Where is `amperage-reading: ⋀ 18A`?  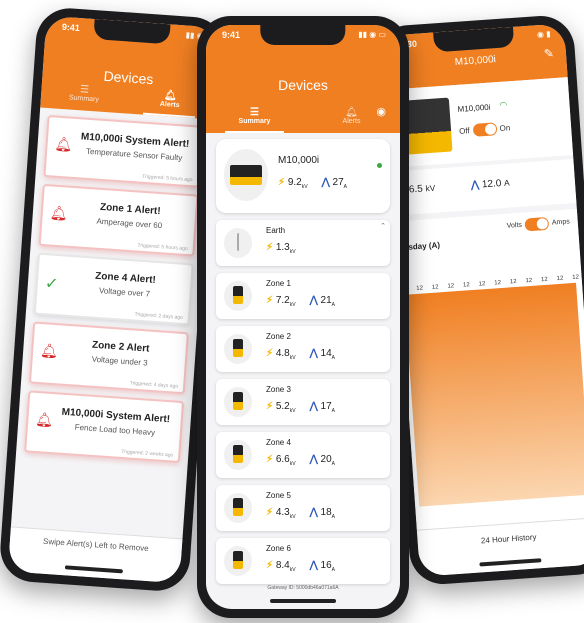 amperage-reading: ⋀ 18A is located at coordinates (322, 513).